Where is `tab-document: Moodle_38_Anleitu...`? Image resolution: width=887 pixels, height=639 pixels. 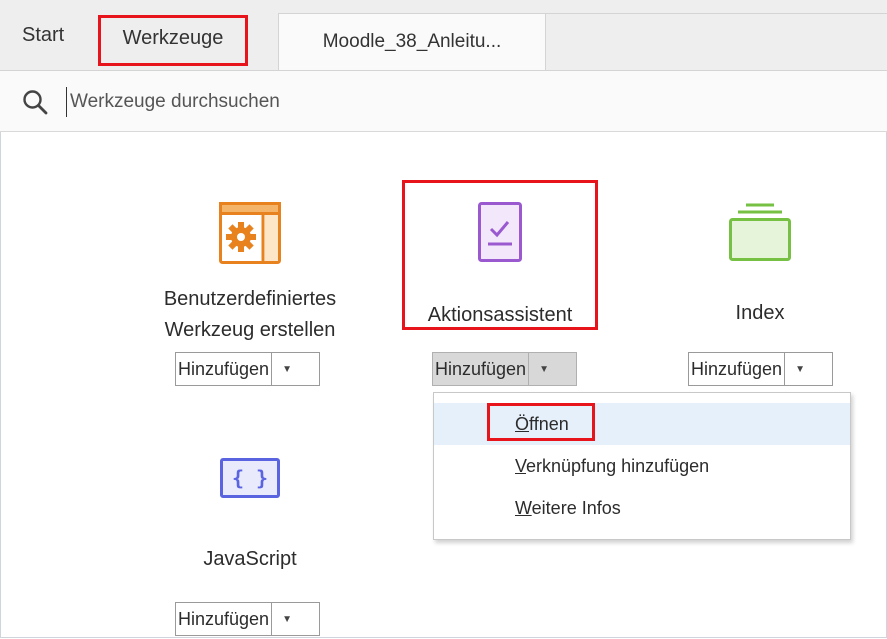 tab-document: Moodle_38_Anleitu... is located at coordinates (412, 41).